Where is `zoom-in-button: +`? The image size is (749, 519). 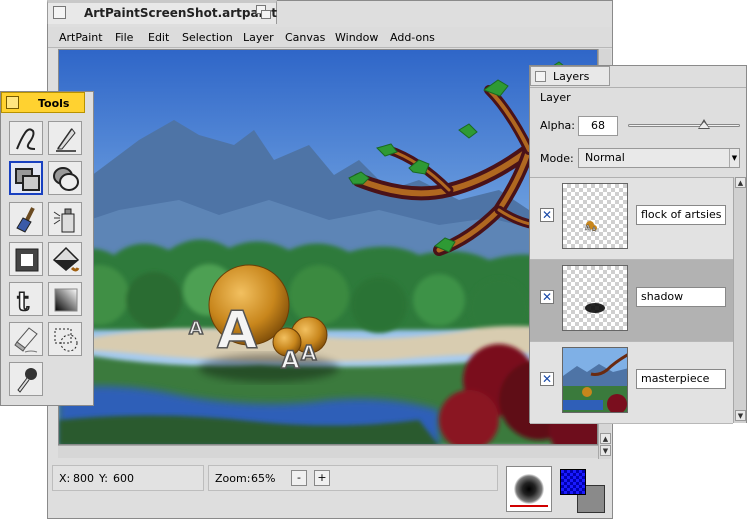 zoom-in-button: + is located at coordinates (322, 478).